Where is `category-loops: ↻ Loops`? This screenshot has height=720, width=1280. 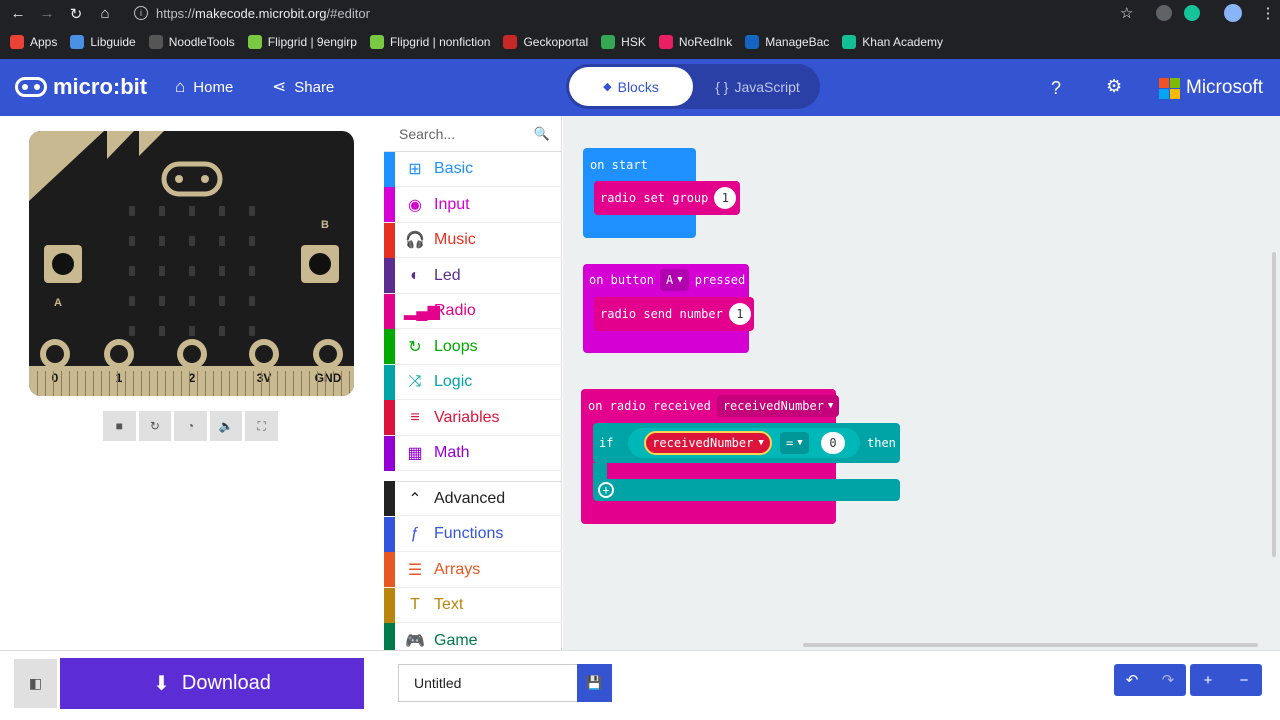 category-loops: ↻ Loops is located at coordinates (473, 347).